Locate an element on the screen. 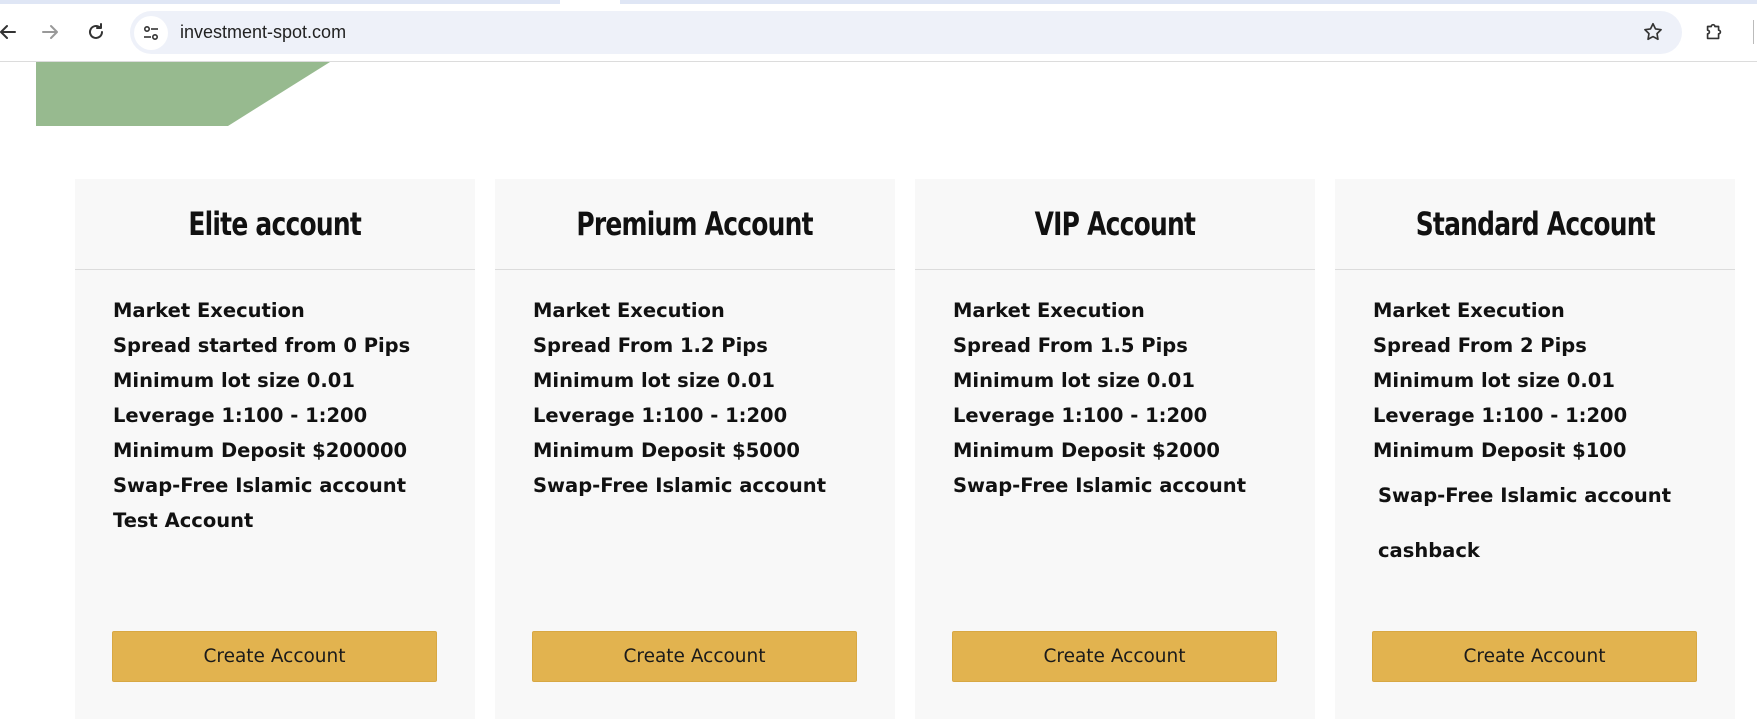 This screenshot has width=1757, height=724. plan-feature: Minimum Deposit $200000 is located at coordinates (260, 450).